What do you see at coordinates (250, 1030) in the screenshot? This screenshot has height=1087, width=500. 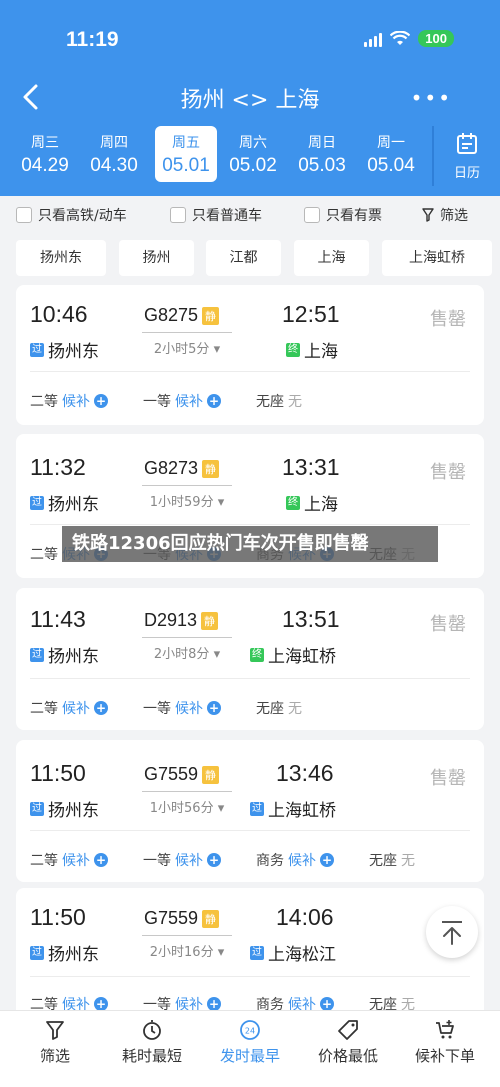 I see `24h-icon: 24` at bounding box center [250, 1030].